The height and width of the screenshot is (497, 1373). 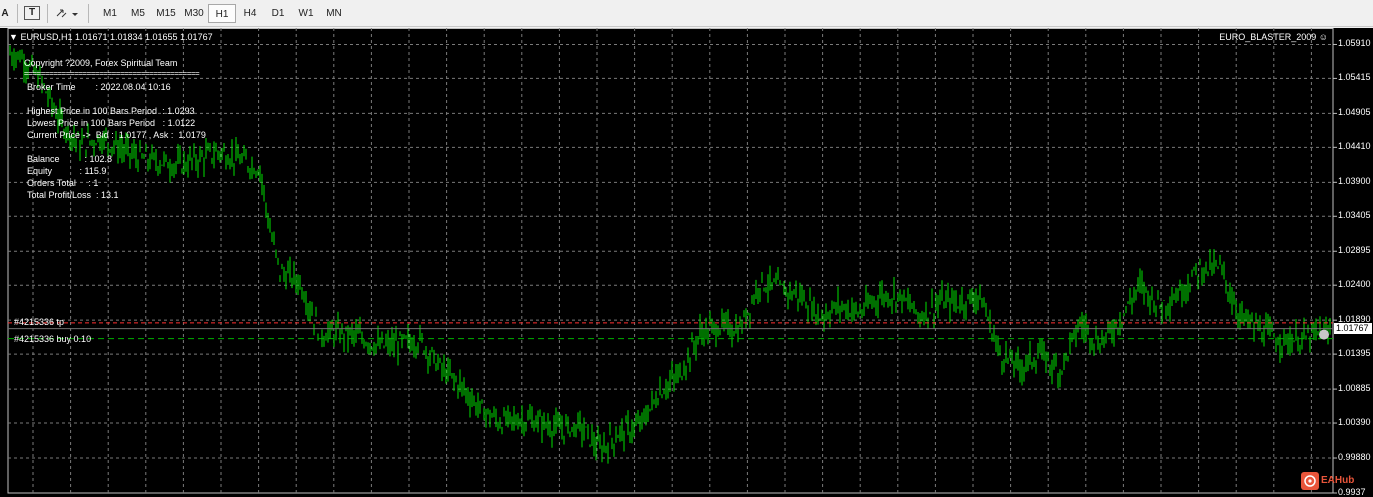 I want to click on timeframe-button-w1: W1, so click(x=306, y=13).